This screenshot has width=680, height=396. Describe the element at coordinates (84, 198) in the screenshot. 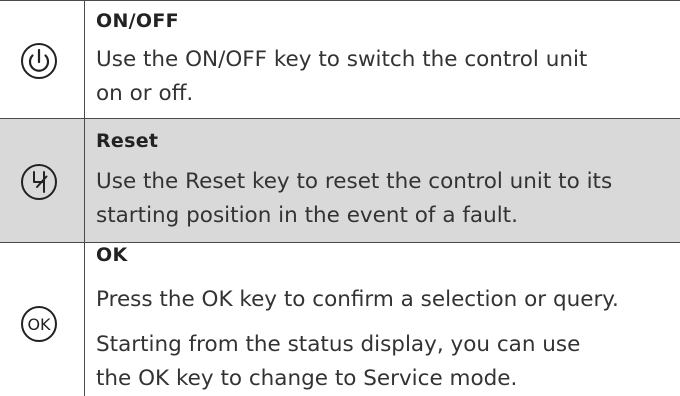

I see `column-divider` at that location.